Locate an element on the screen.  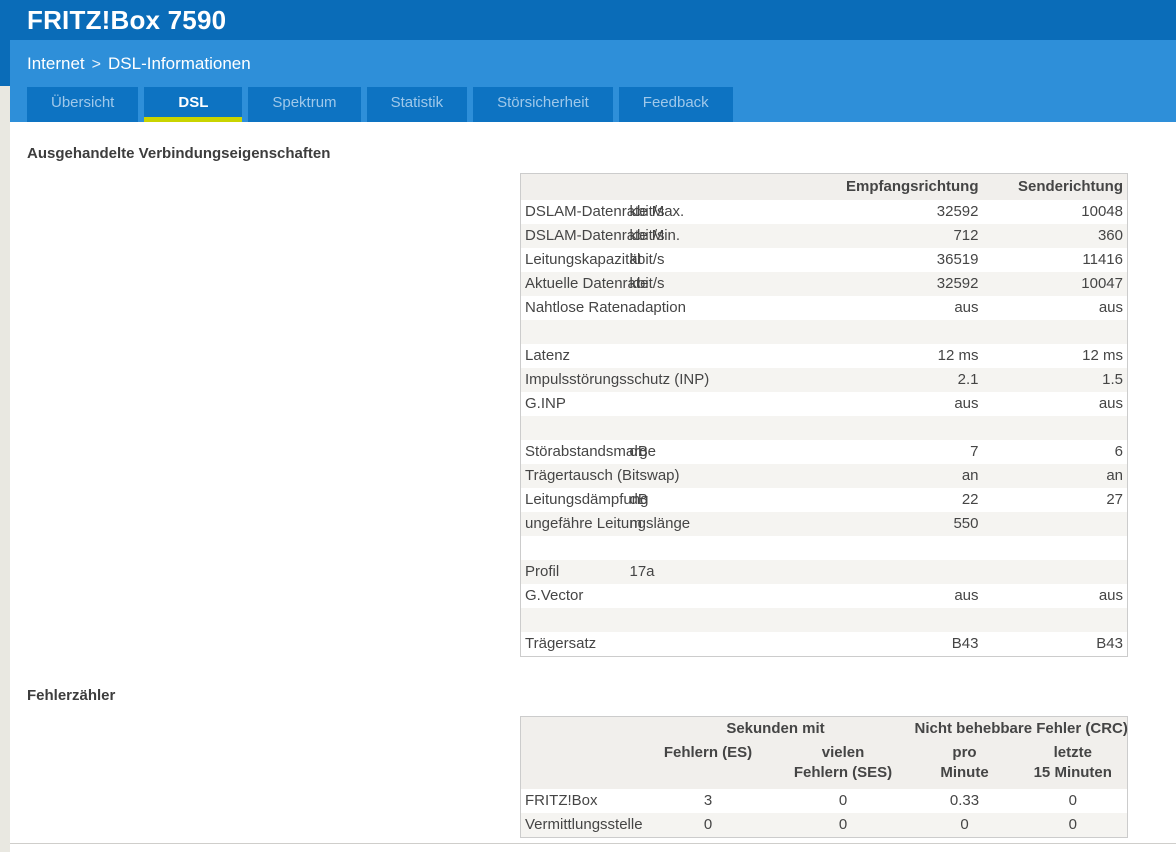
error-value-cell-2: 0 is located at coordinates (964, 824).